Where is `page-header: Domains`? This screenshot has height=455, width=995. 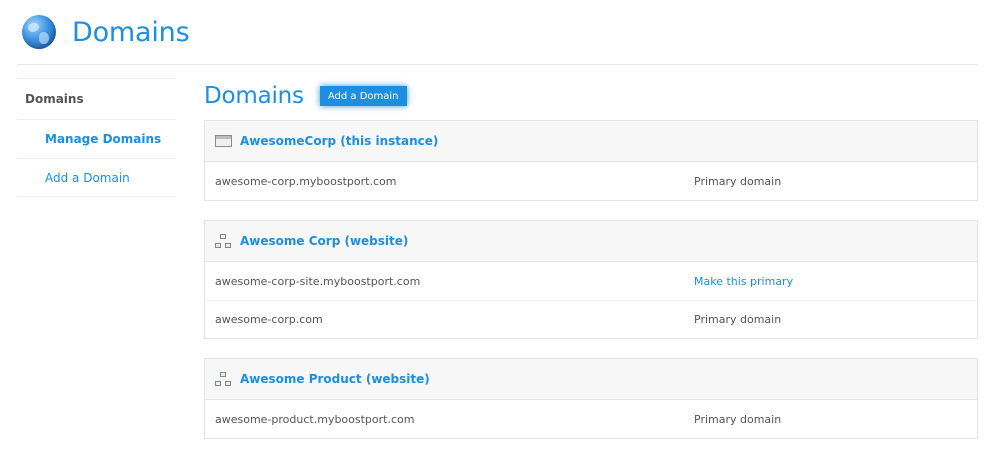
page-header: Domains is located at coordinates (106, 32).